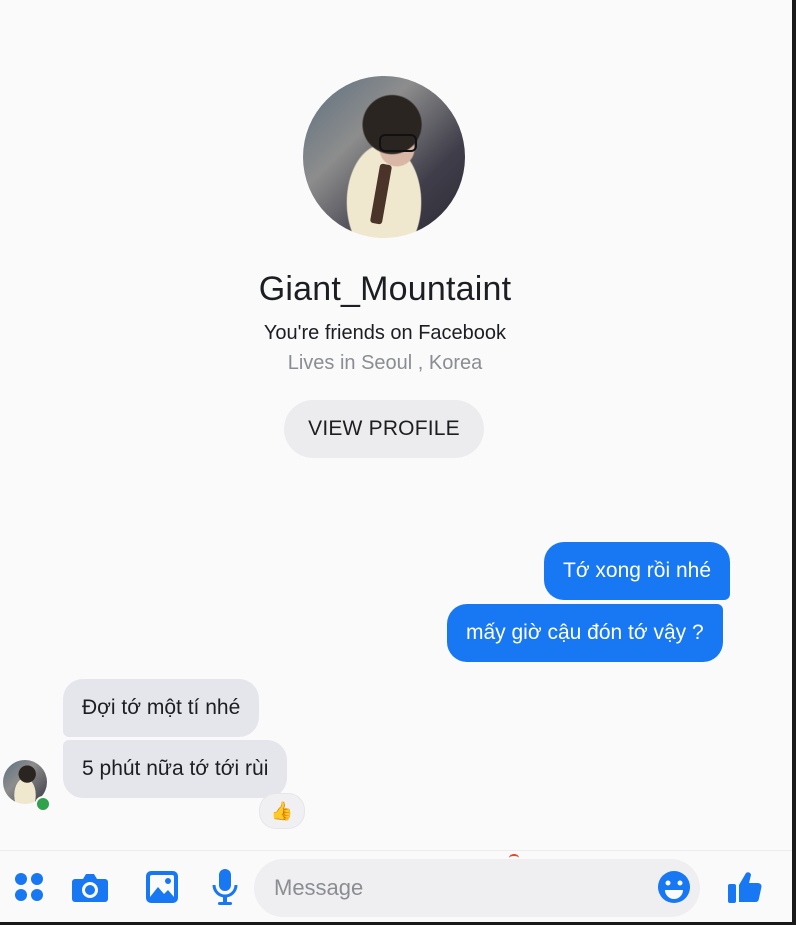 The image size is (796, 925). Describe the element at coordinates (29, 887) in the screenshot. I see `apps-icon` at that location.